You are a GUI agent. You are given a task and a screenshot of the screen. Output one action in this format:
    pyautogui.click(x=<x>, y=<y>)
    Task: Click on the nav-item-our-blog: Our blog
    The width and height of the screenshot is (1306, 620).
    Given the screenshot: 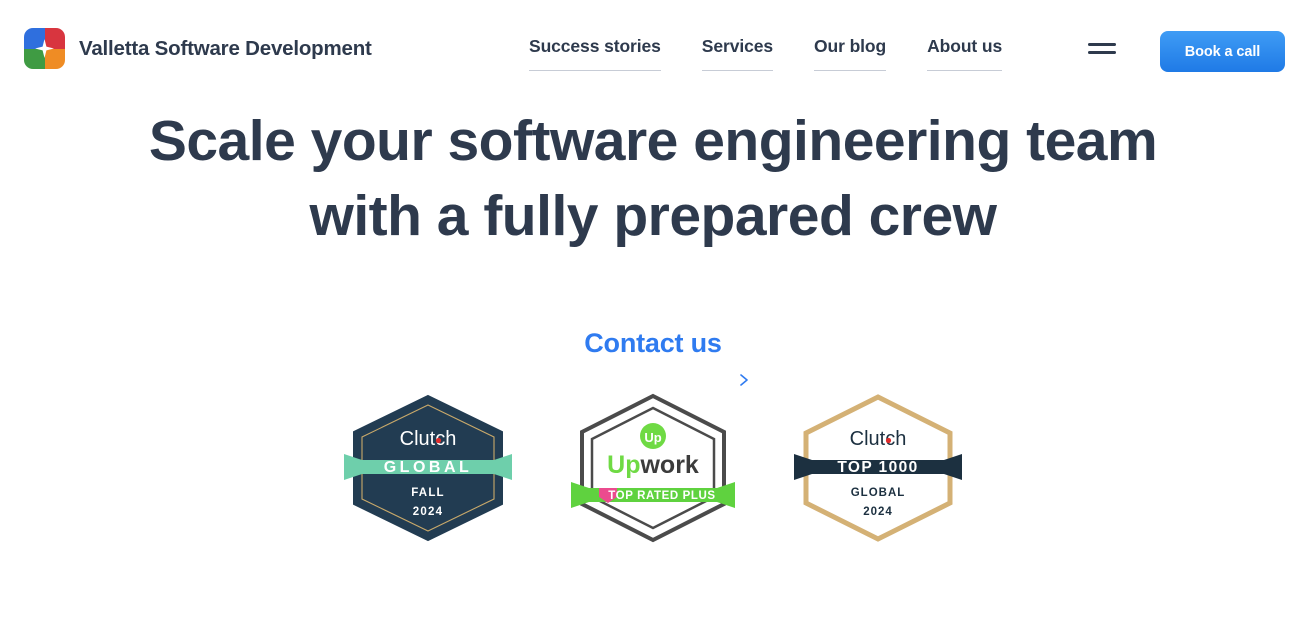 What is the action you would take?
    pyautogui.click(x=850, y=53)
    